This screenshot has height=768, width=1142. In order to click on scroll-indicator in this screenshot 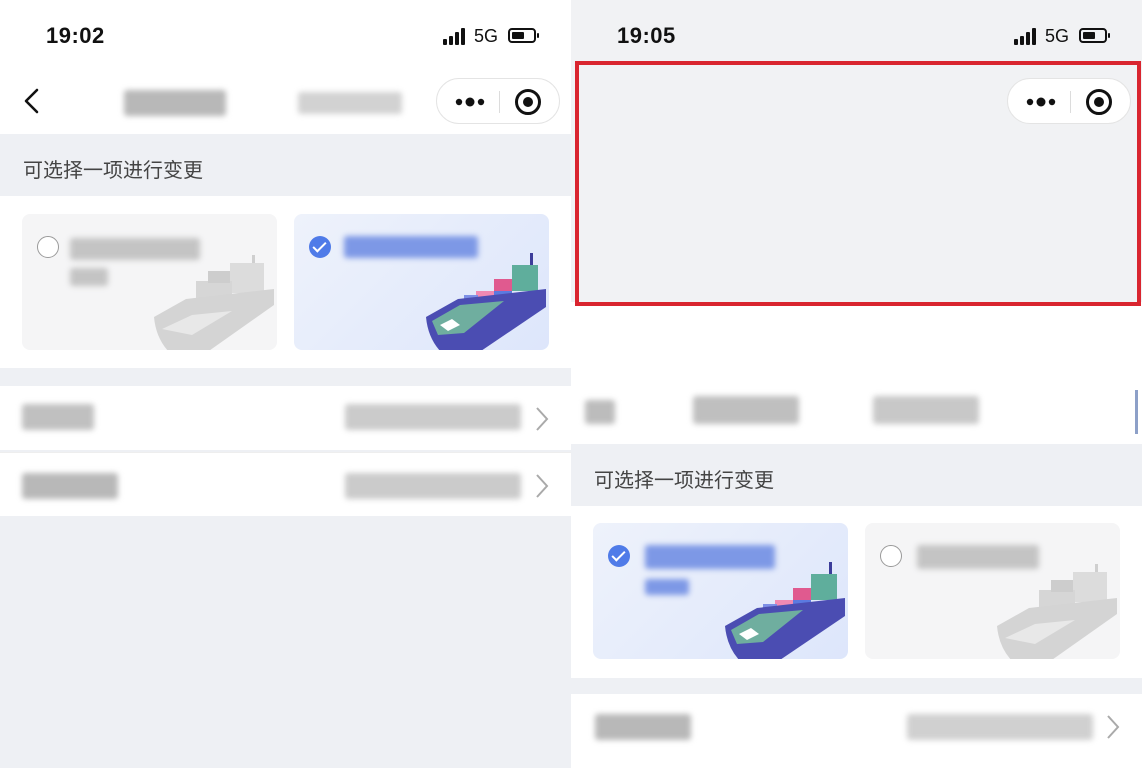, I will do `click(1136, 412)`.